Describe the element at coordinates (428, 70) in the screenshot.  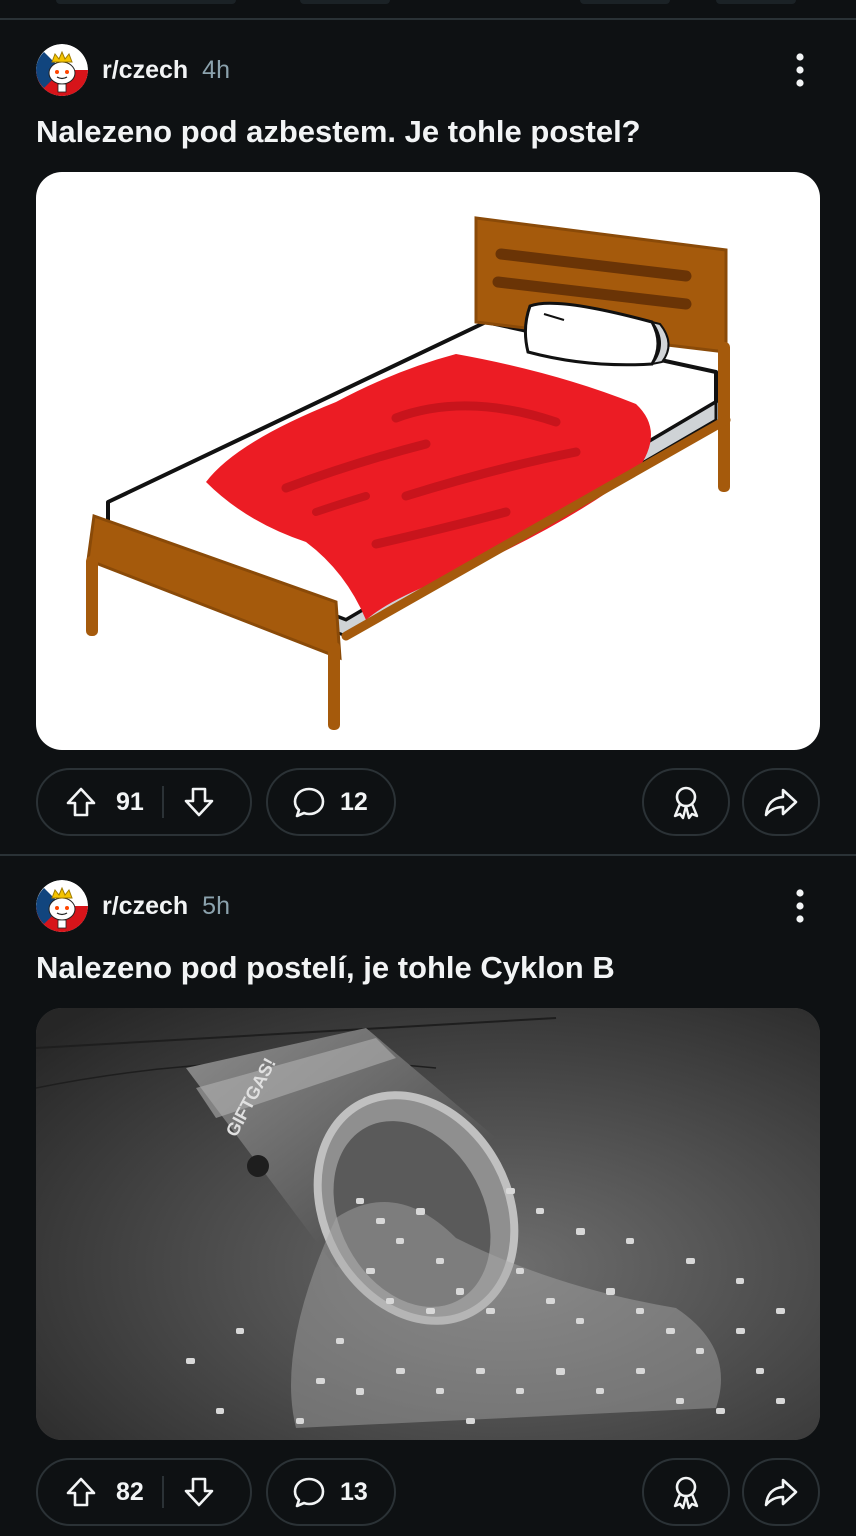
I see `post-header: r/czech 4h` at that location.